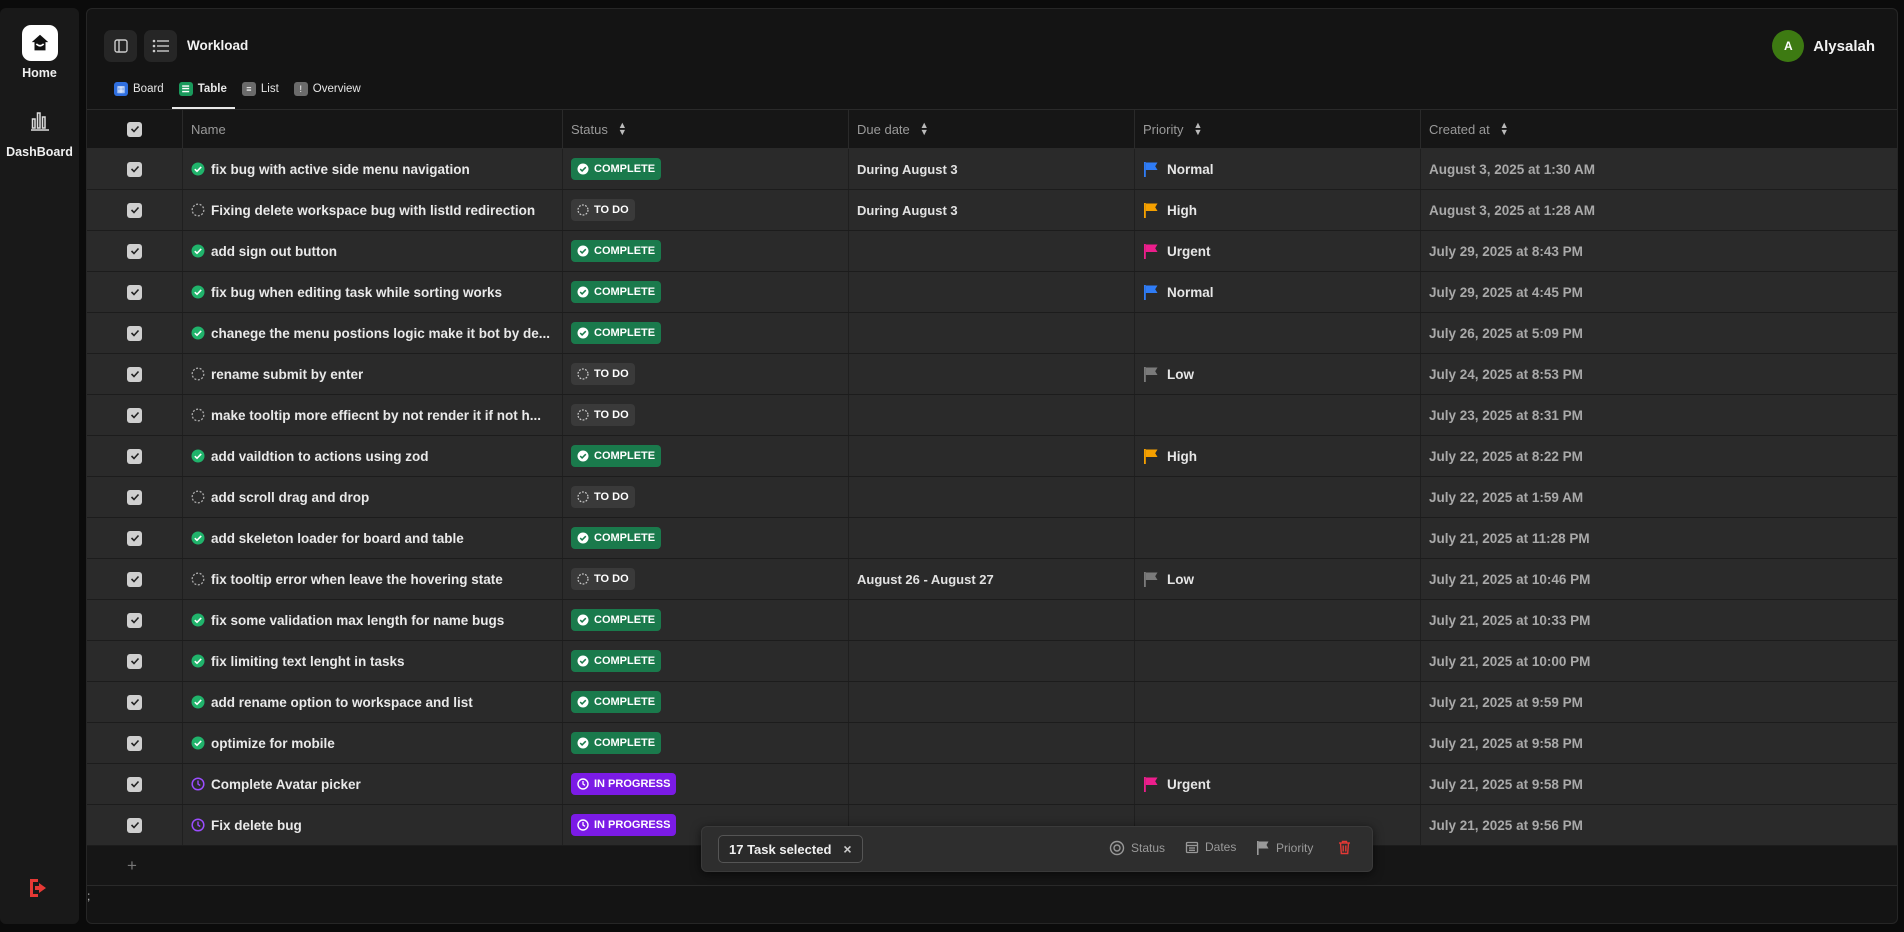 The image size is (1904, 932). What do you see at coordinates (373, 456) in the screenshot?
I see `task-name-cell: add vaildtion to actions using zod` at bounding box center [373, 456].